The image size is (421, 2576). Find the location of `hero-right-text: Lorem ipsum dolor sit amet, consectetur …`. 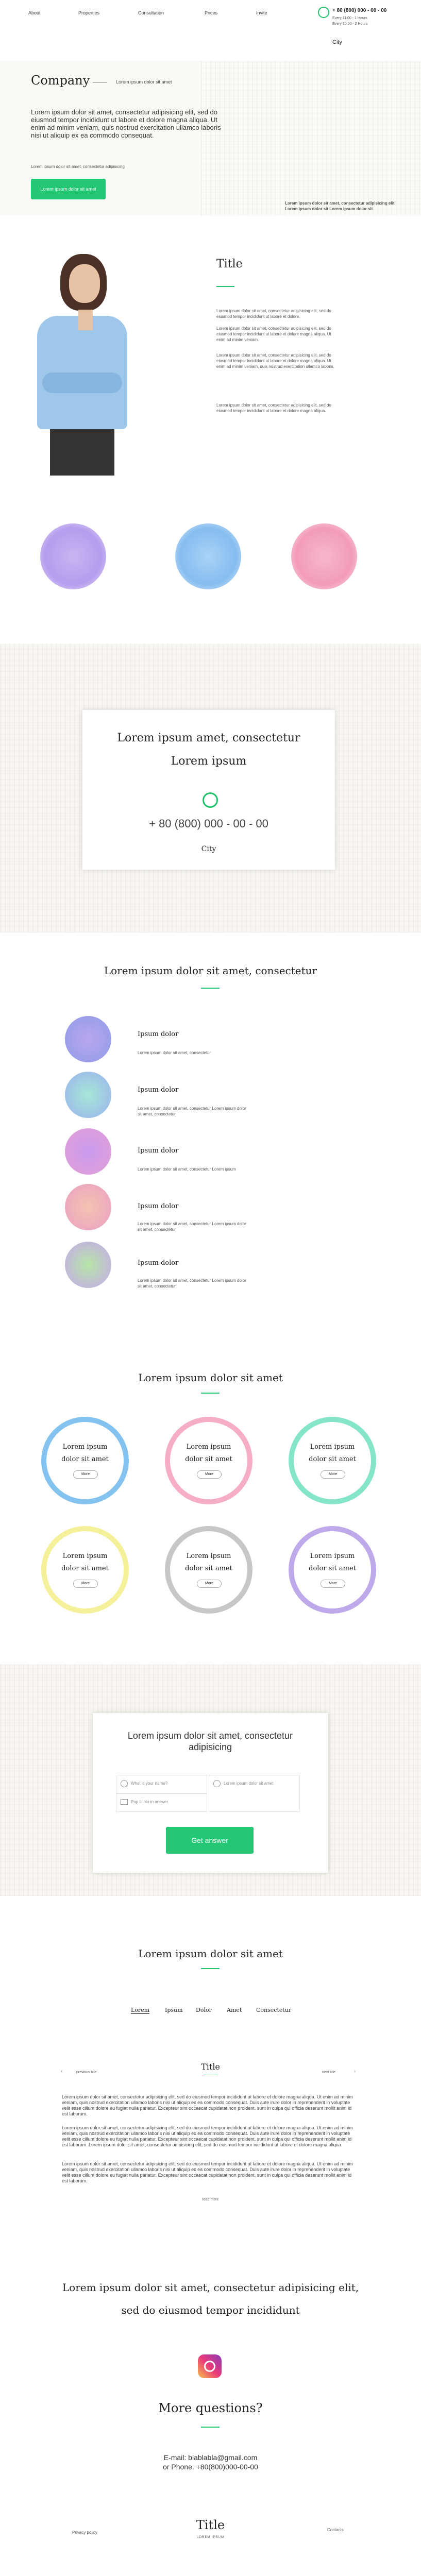

hero-right-text: Lorem ipsum dolor sit amet, consectetur … is located at coordinates (340, 206).